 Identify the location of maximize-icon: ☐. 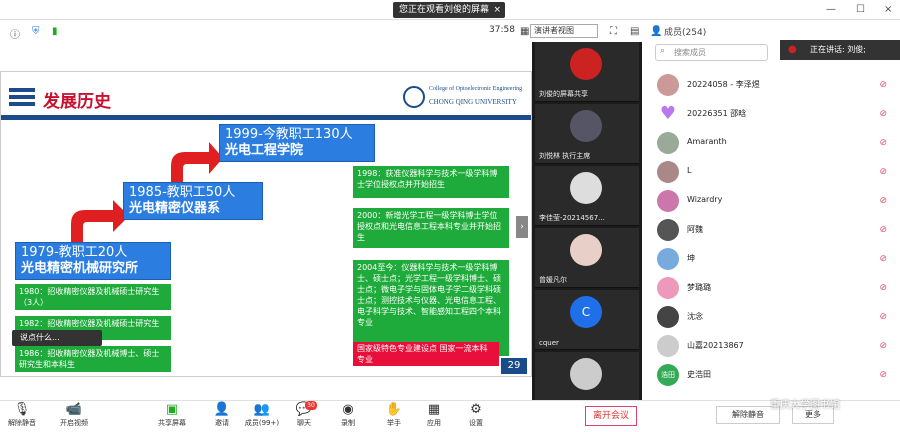
(860, 9).